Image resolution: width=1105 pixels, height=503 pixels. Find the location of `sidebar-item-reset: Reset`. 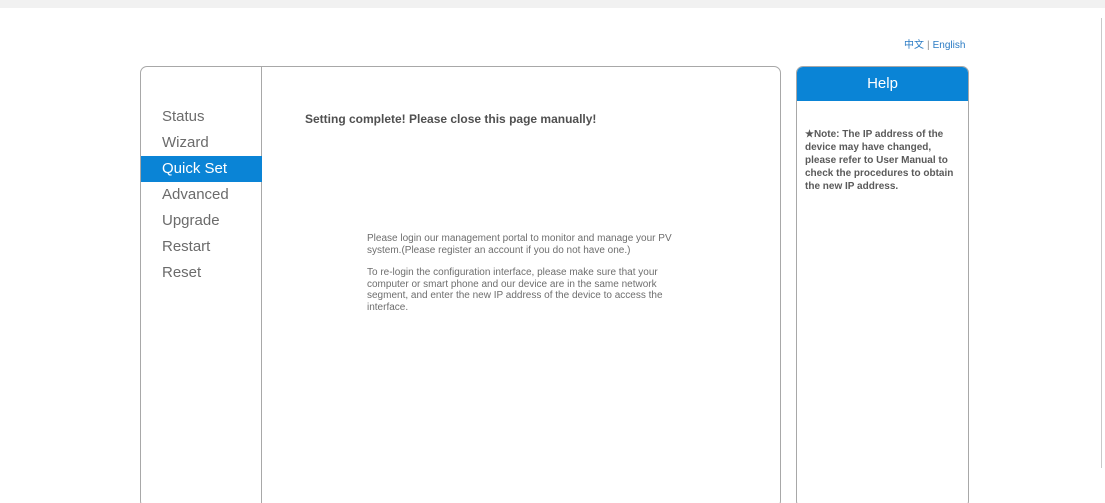

sidebar-item-reset: Reset is located at coordinates (201, 273).